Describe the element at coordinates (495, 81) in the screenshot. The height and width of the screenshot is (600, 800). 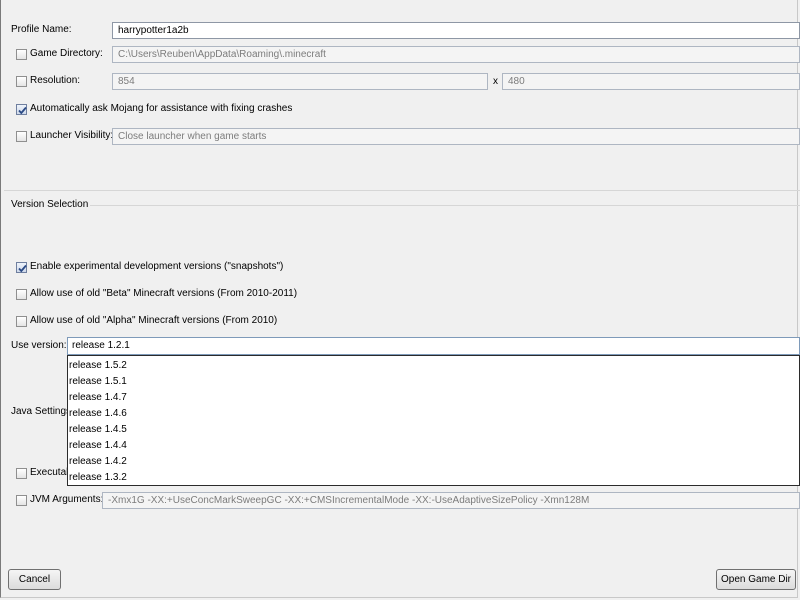
I see `resolution-x-label: x` at that location.